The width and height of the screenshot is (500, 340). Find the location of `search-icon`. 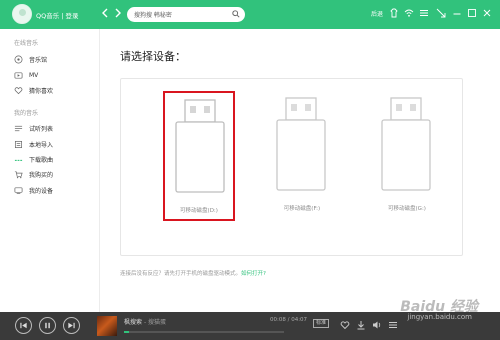

search-icon is located at coordinates (236, 14).